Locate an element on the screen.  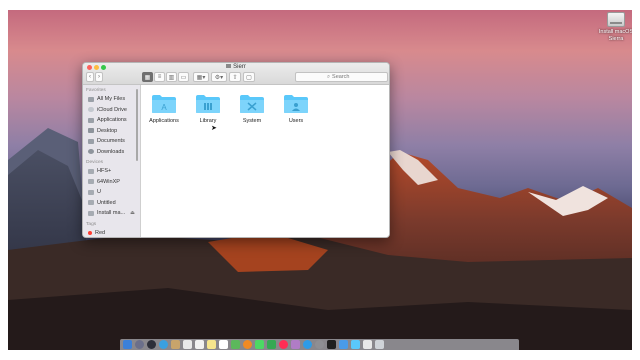
chevron-left-icon: ‹ is located at coordinates (90, 77).